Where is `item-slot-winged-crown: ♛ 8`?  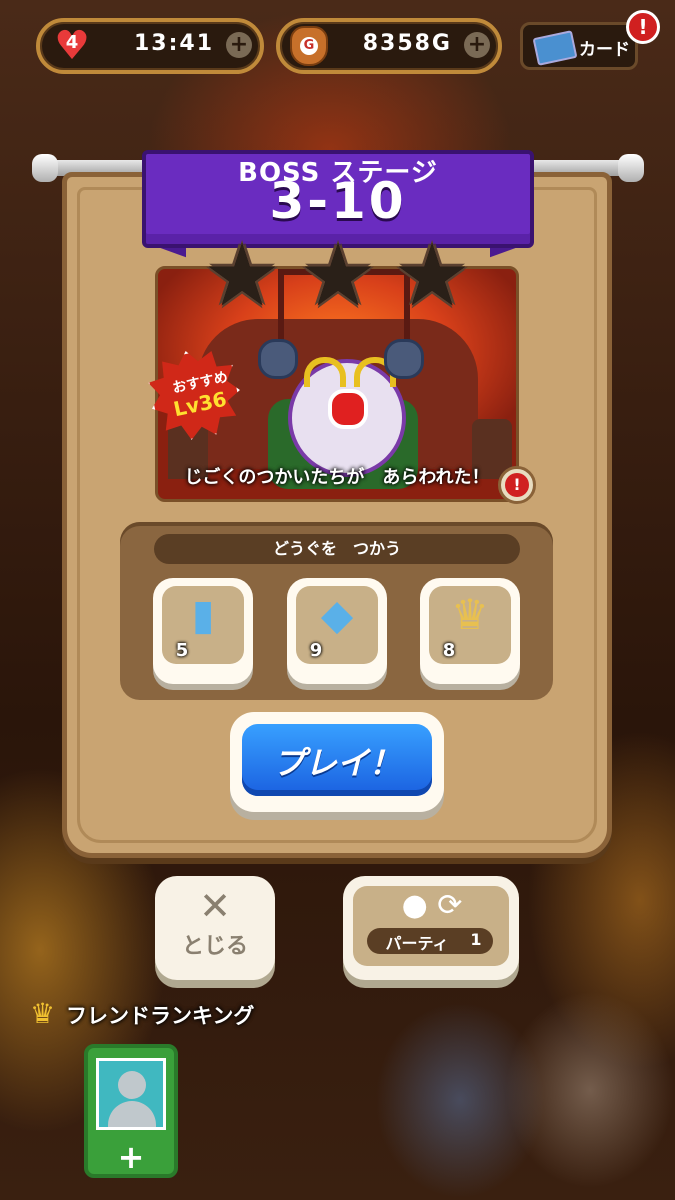 item-slot-winged-crown: ♛ 8 is located at coordinates (470, 631).